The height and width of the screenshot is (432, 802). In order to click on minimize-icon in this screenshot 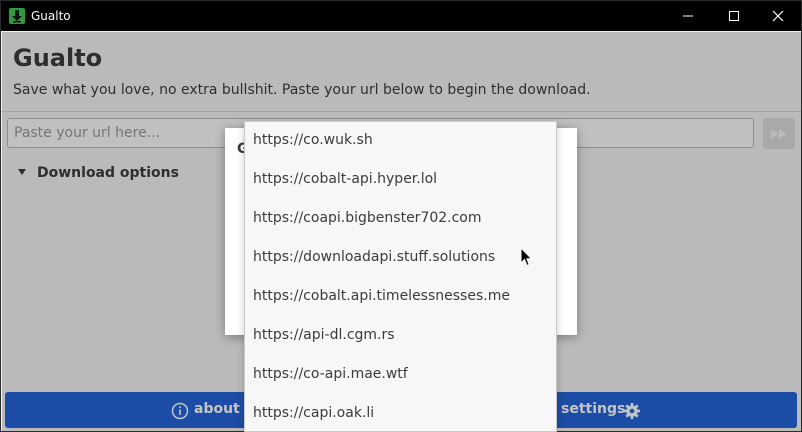, I will do `click(688, 16)`.